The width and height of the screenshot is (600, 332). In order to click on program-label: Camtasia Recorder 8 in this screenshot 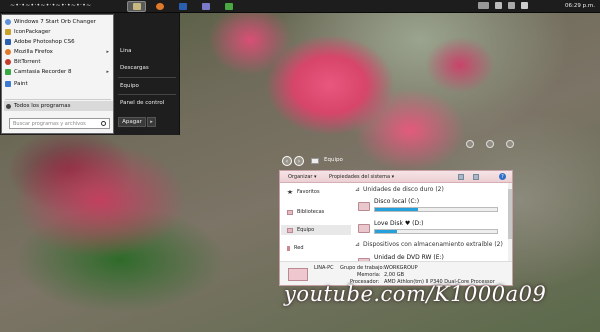, I will do `click(43, 71)`.